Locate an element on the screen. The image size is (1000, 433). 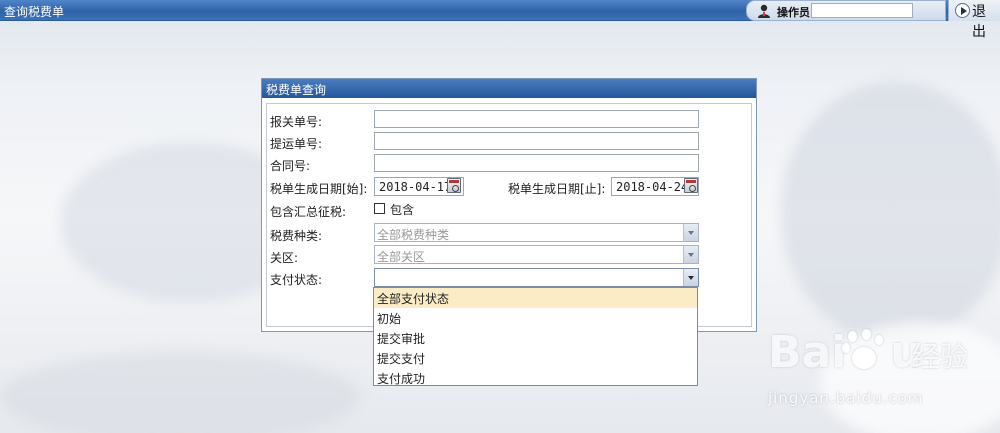
watermark-product: 经验 is located at coordinates (940, 356).